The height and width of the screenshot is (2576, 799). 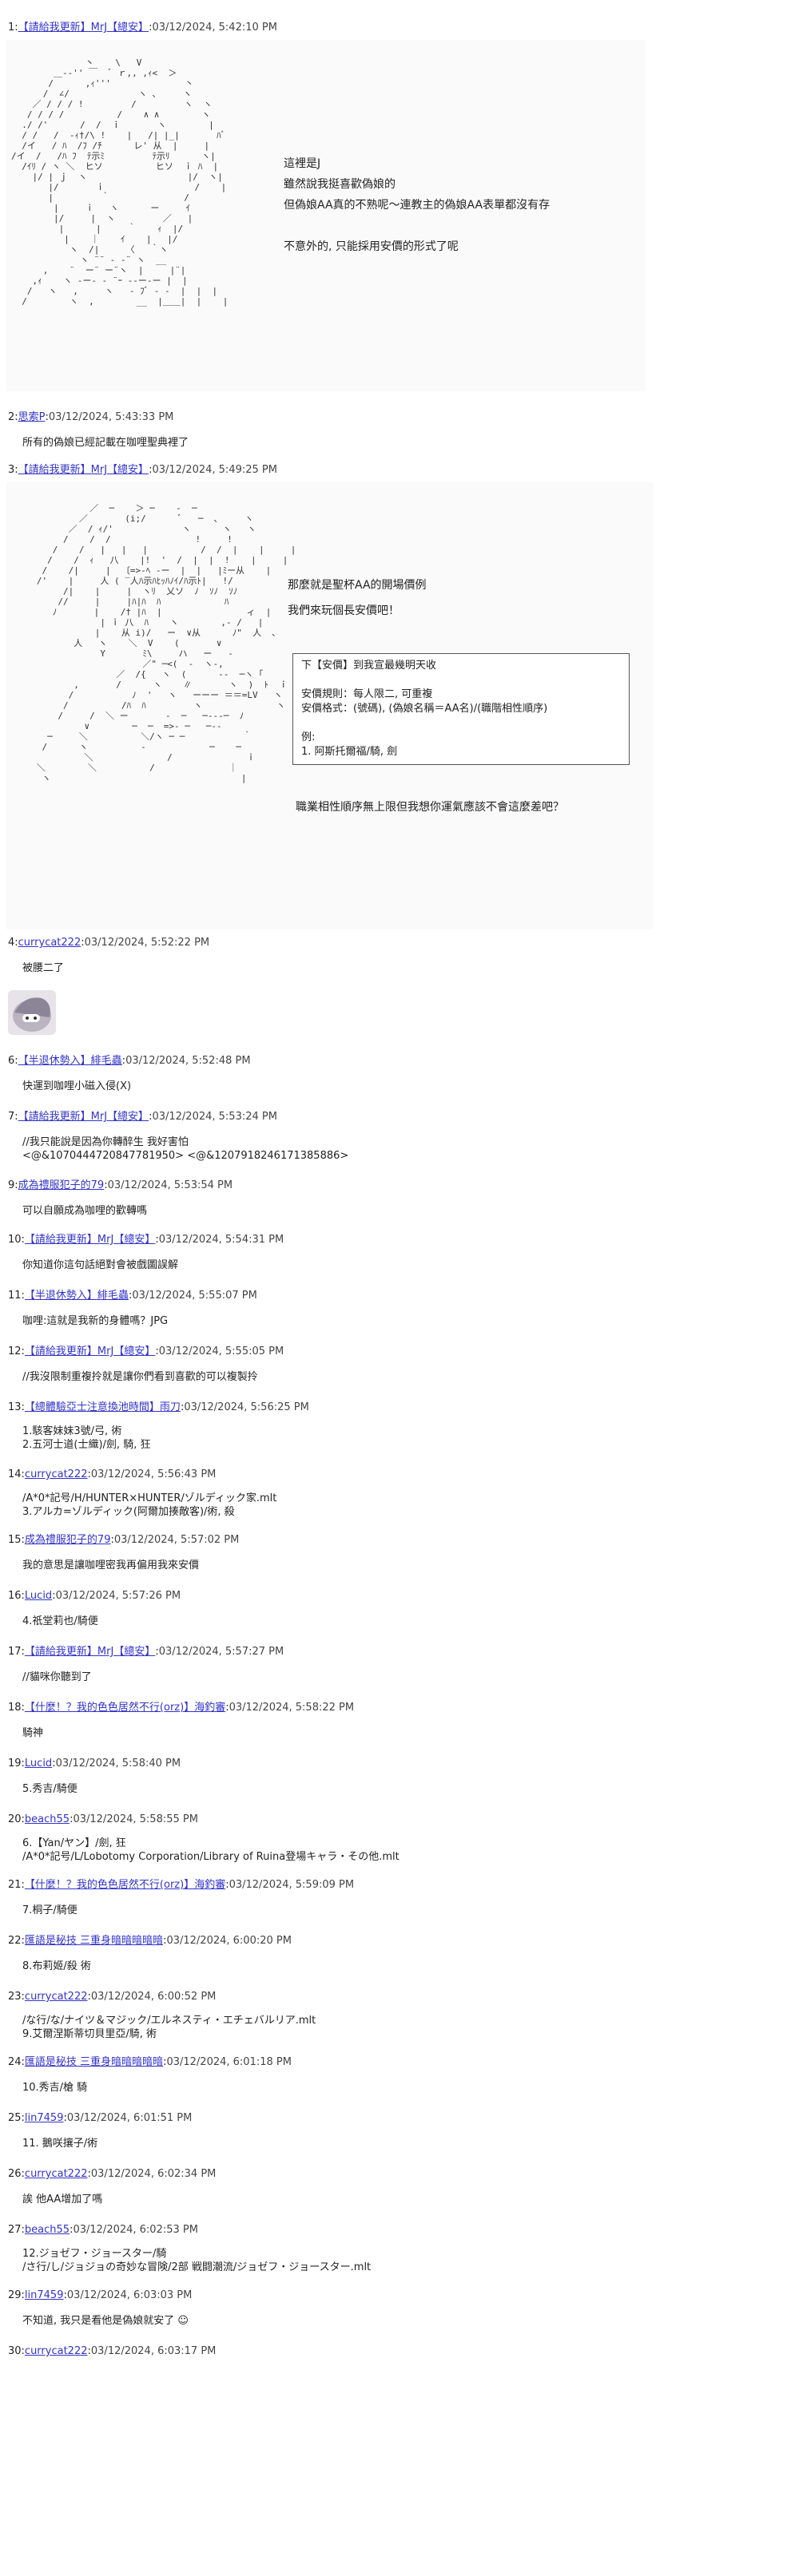 I want to click on post-number: 22:, so click(x=17, y=1941).